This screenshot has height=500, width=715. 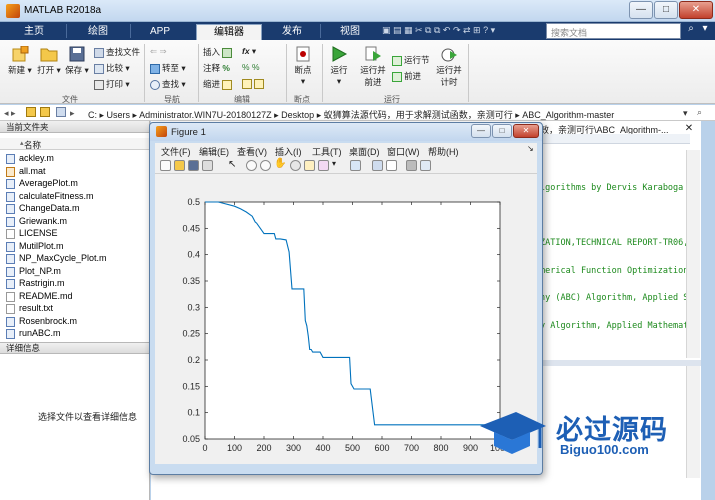 What do you see at coordinates (418, 115) in the screenshot?
I see `breadcrumb-item: 蚁狮算法源代码，用于求解测试函数，亲测可行` at bounding box center [418, 115].